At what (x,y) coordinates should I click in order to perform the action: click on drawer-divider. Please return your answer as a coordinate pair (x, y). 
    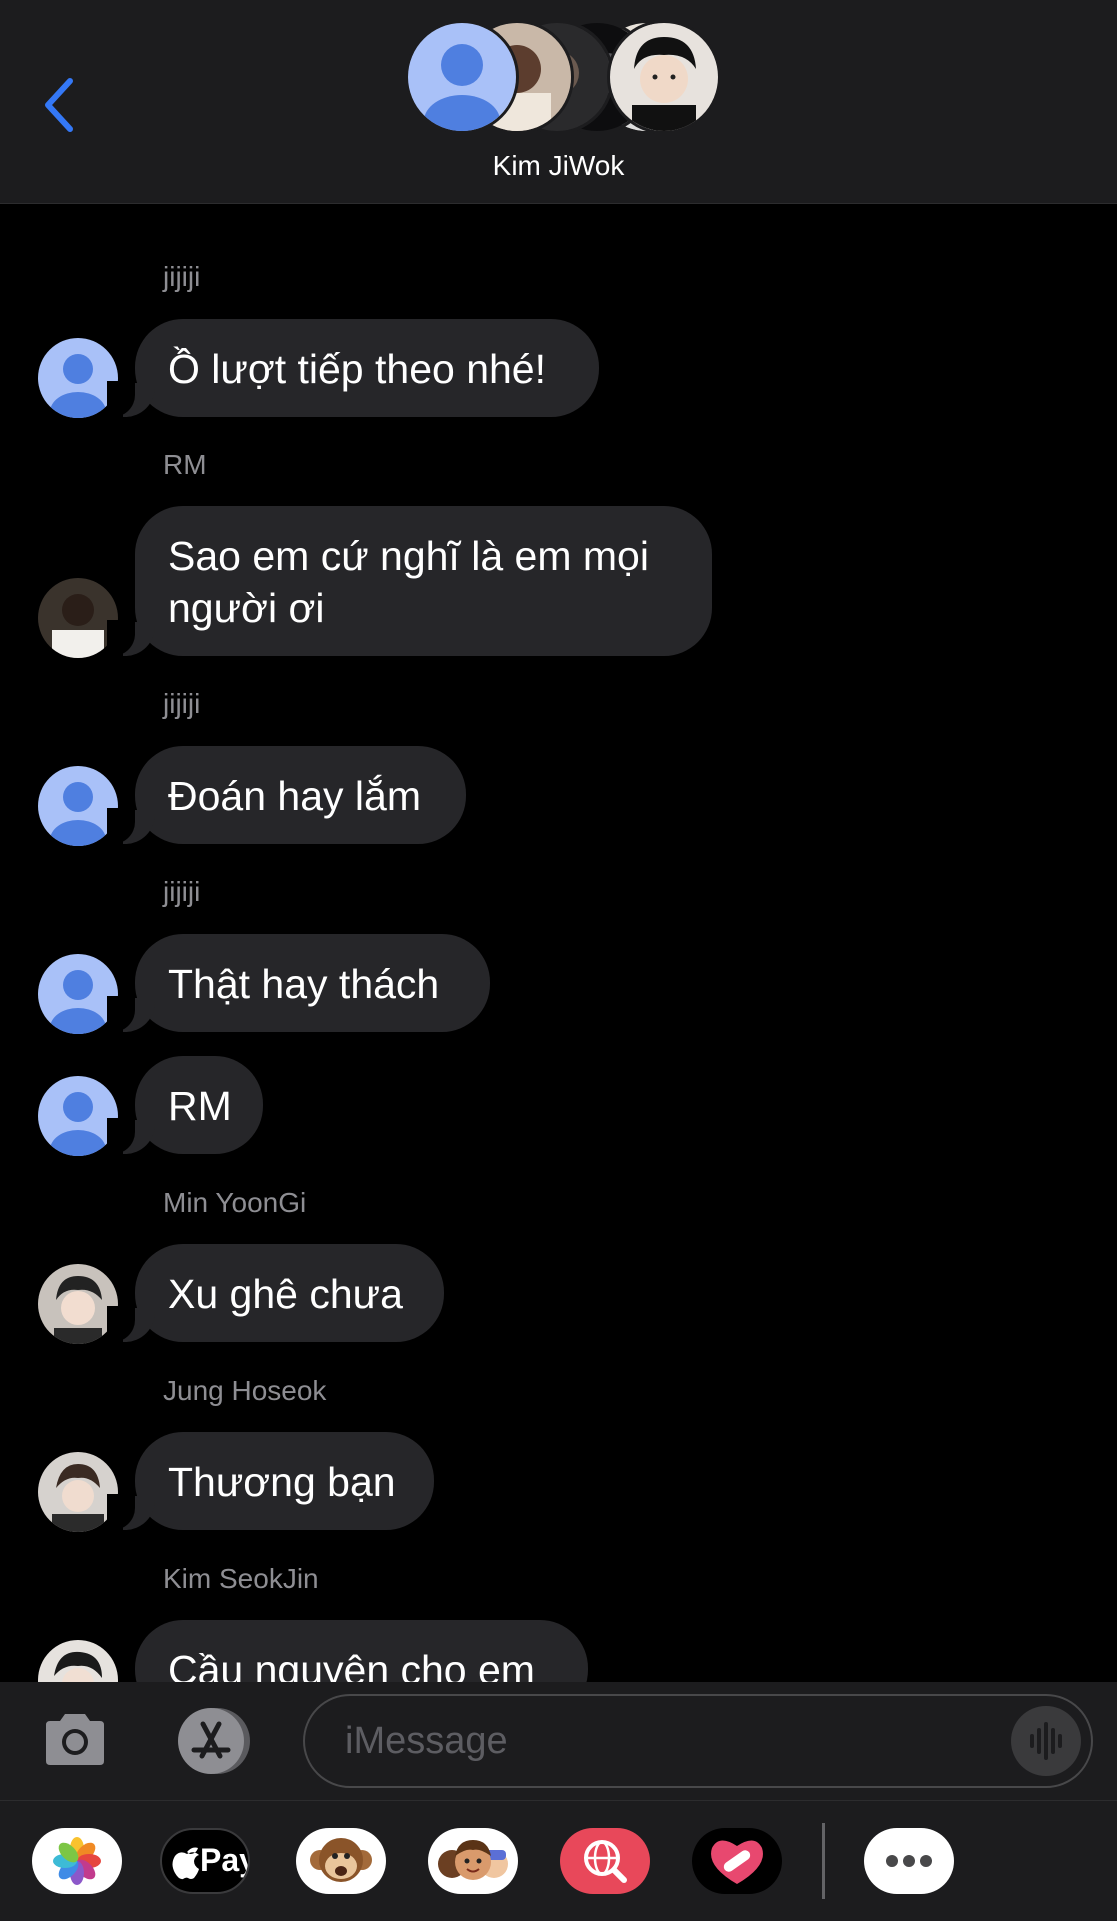
    Looking at the image, I should click on (823, 1861).